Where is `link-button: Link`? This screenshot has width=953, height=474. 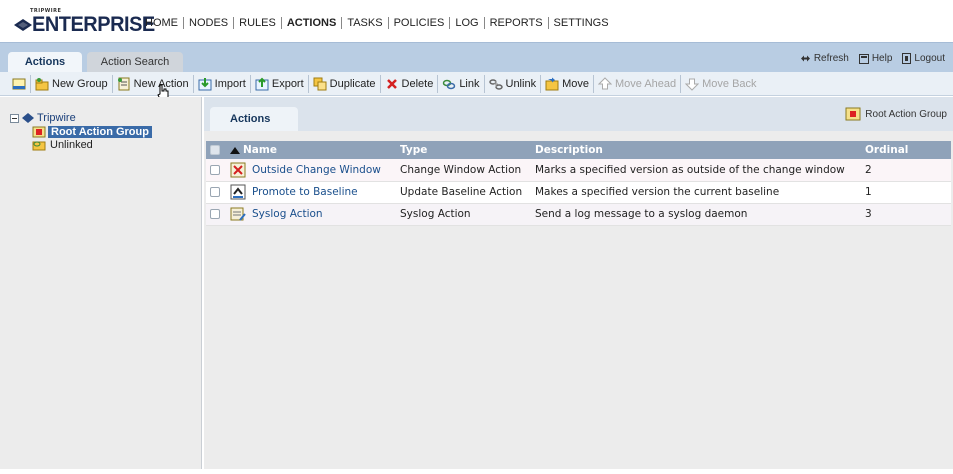 link-button: Link is located at coordinates (461, 83).